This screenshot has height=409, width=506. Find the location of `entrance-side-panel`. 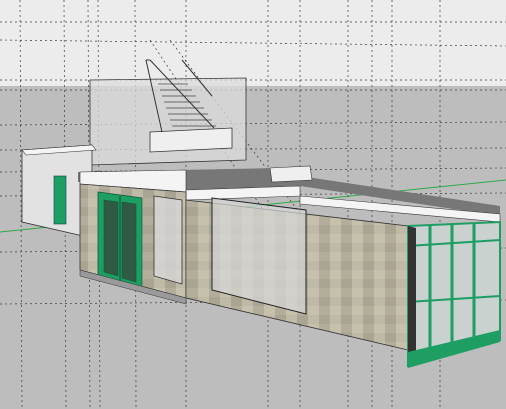

entrance-side-panel is located at coordinates (168, 240).